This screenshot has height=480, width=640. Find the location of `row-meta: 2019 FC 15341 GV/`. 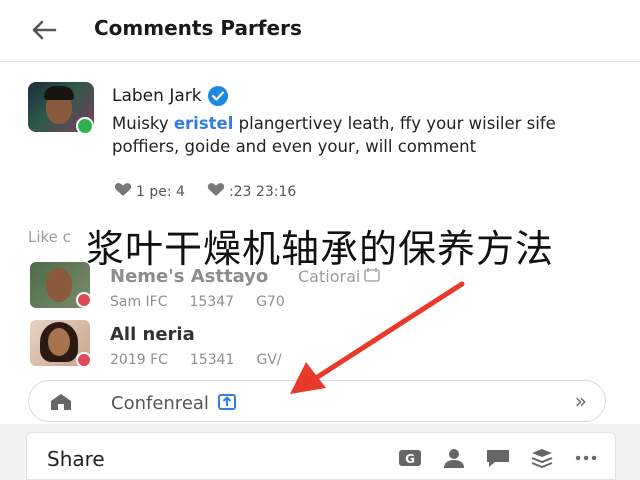

row-meta: 2019 FC 15341 GV/ is located at coordinates (196, 360).